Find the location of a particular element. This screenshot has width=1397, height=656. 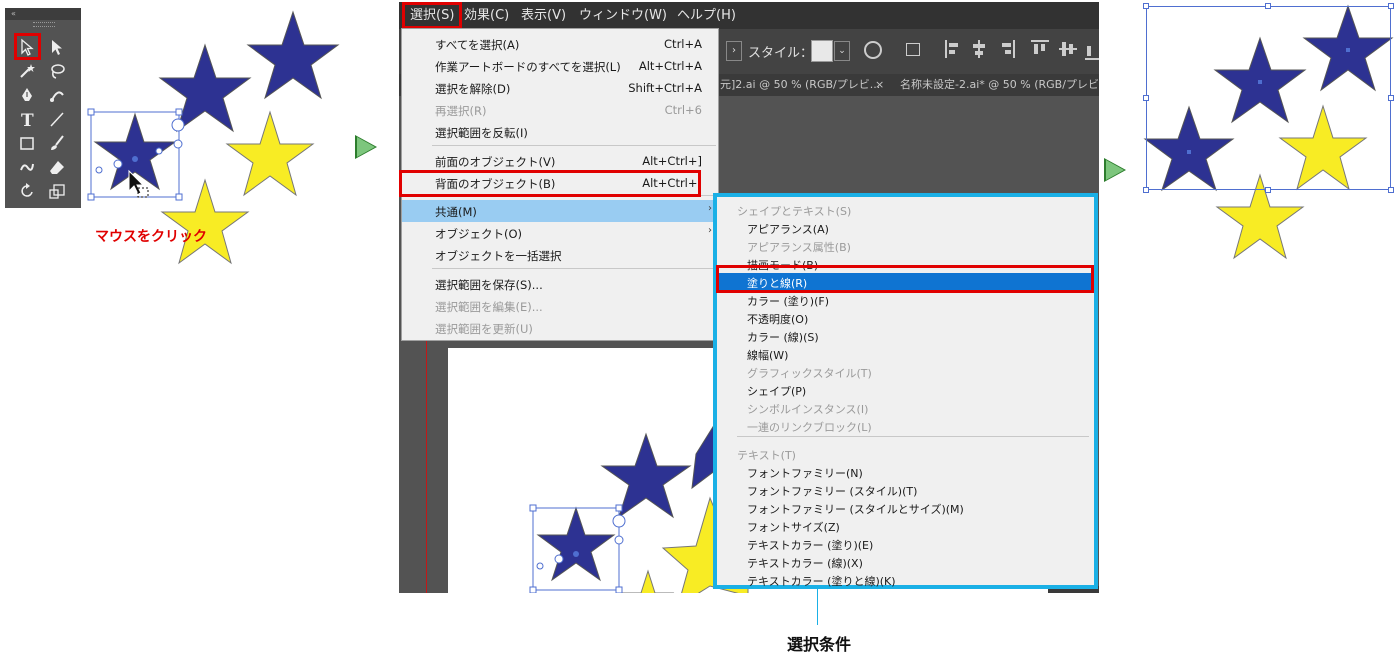

submenu-item: アピアランス(A) is located at coordinates (905, 228).